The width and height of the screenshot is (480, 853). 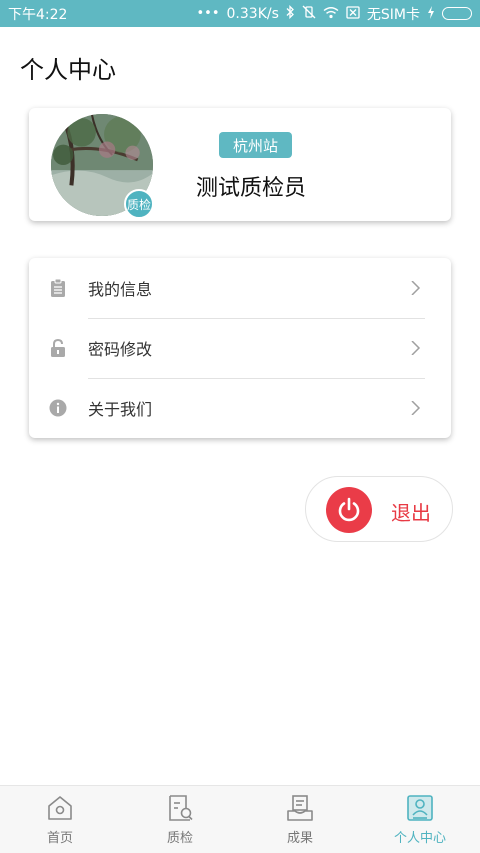 I want to click on sim-status: 无SIM卡, so click(x=393, y=14).